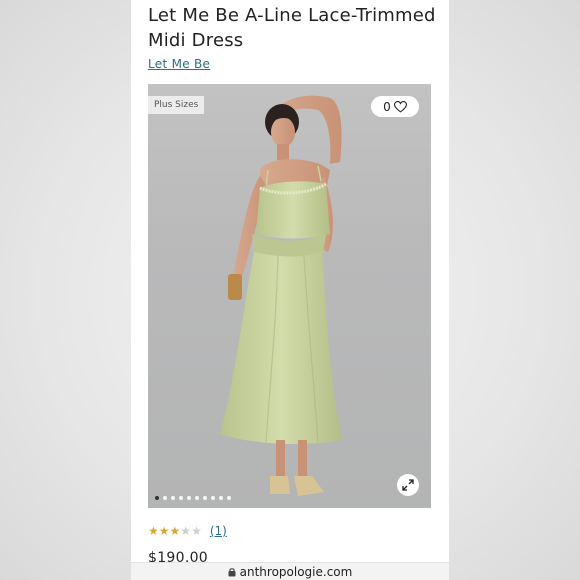 Image resolution: width=580 pixels, height=580 pixels. Describe the element at coordinates (232, 572) in the screenshot. I see `lock-icon` at that location.